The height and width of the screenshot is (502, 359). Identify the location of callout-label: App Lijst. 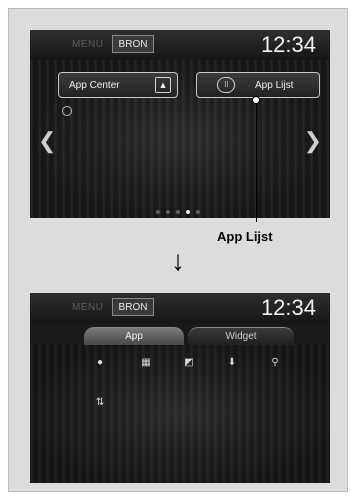
(245, 236).